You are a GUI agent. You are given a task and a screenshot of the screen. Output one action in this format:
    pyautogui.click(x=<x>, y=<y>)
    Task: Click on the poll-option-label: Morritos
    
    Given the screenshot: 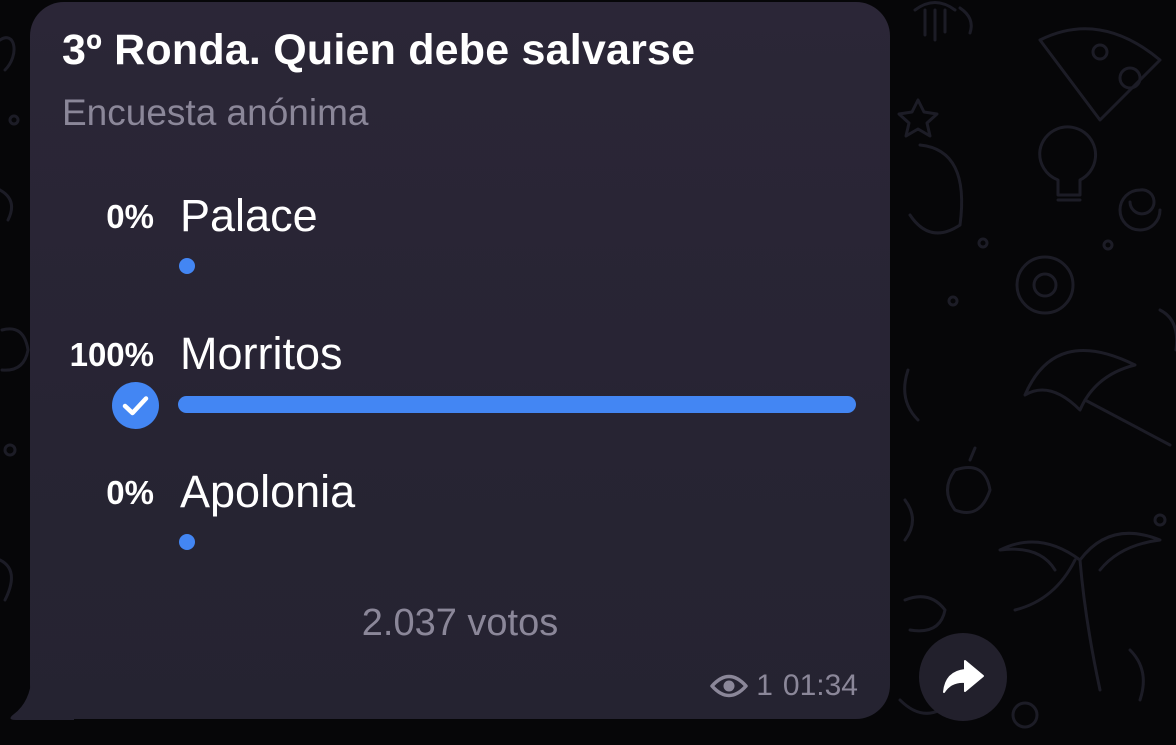 What is the action you would take?
    pyautogui.click(x=261, y=353)
    